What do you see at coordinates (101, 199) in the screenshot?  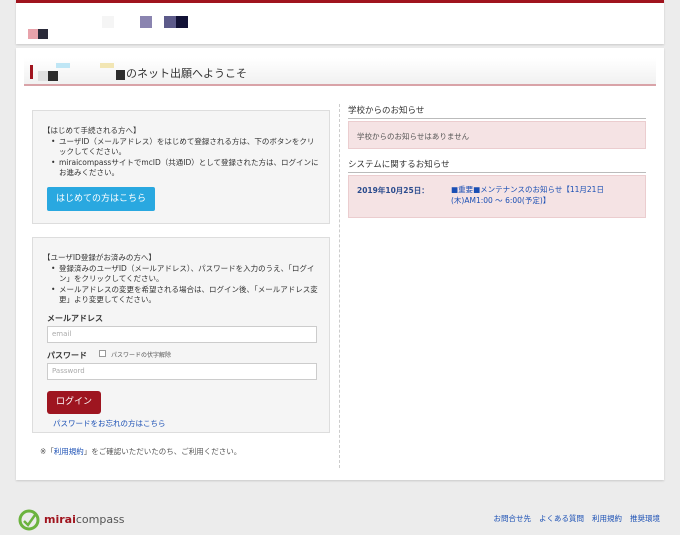 I see `first-time-button: はじめての方はこちら` at bounding box center [101, 199].